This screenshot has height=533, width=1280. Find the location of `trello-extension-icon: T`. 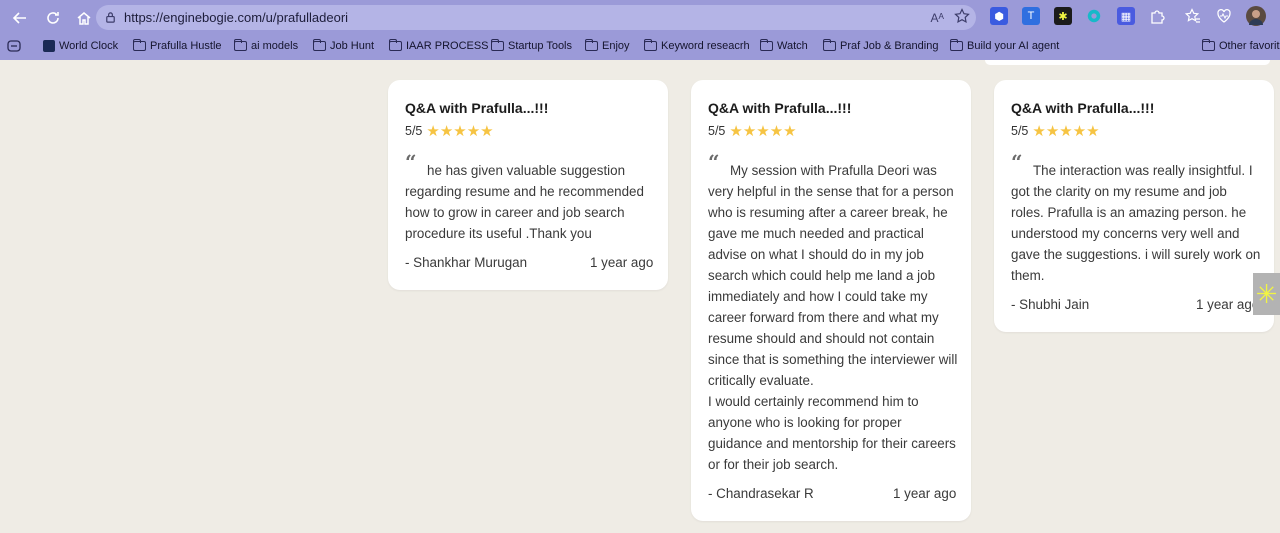

trello-extension-icon: T is located at coordinates (1031, 16).